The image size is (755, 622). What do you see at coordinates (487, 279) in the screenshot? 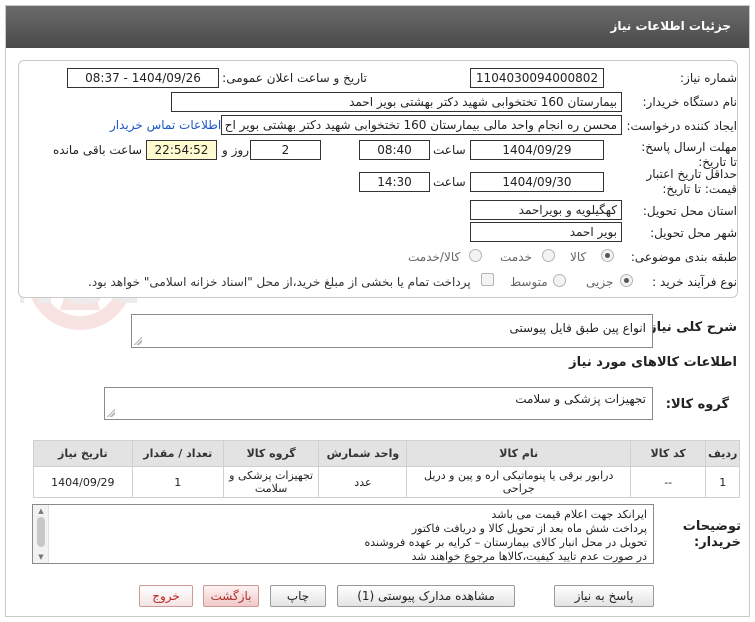
I see `treasury-docs-checkbox` at bounding box center [487, 279].